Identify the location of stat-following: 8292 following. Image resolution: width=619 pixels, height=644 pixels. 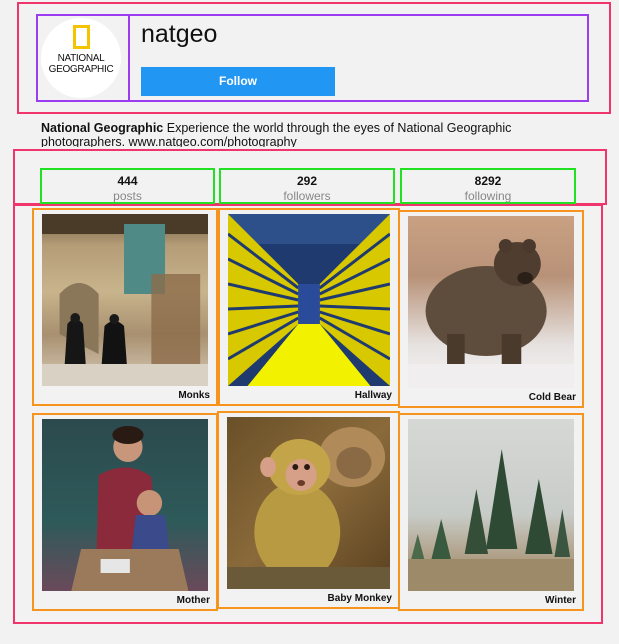
(488, 186).